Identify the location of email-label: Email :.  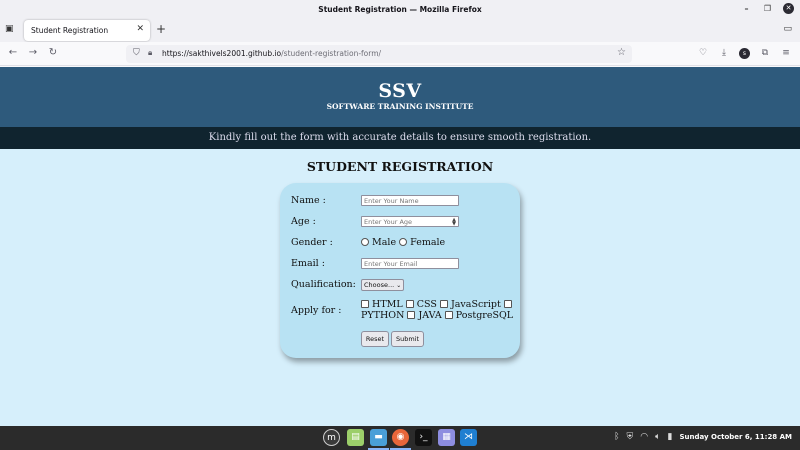
(308, 263).